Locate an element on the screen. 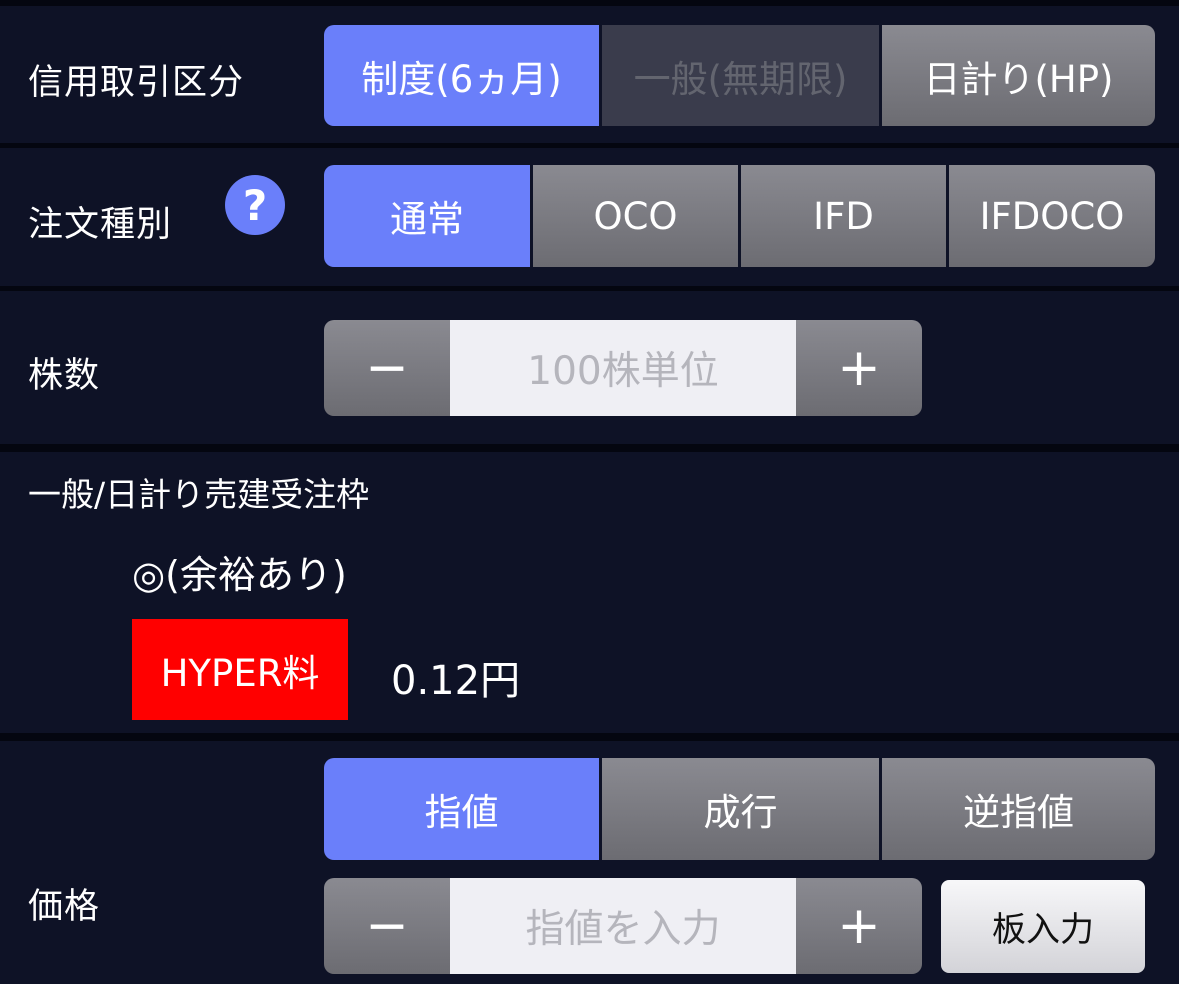  shares-cell: − 100株単位 + is located at coordinates (739, 367).